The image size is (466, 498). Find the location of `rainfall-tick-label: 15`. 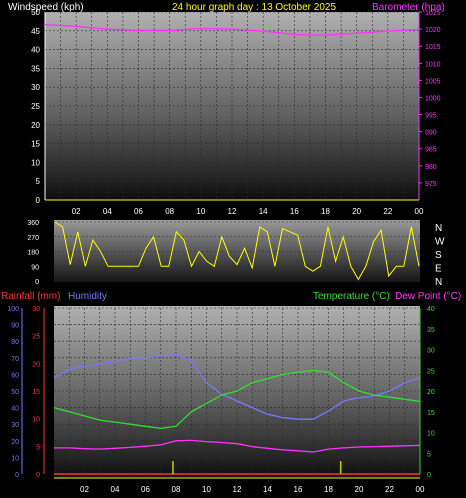

rainfall-tick-label: 15 is located at coordinates (36, 392).